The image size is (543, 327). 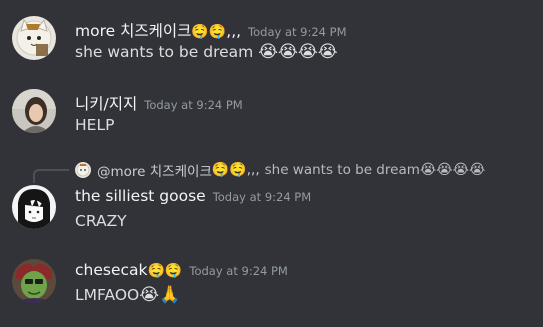 I want to click on message-text: LMFAOO, so click(x=107, y=295).